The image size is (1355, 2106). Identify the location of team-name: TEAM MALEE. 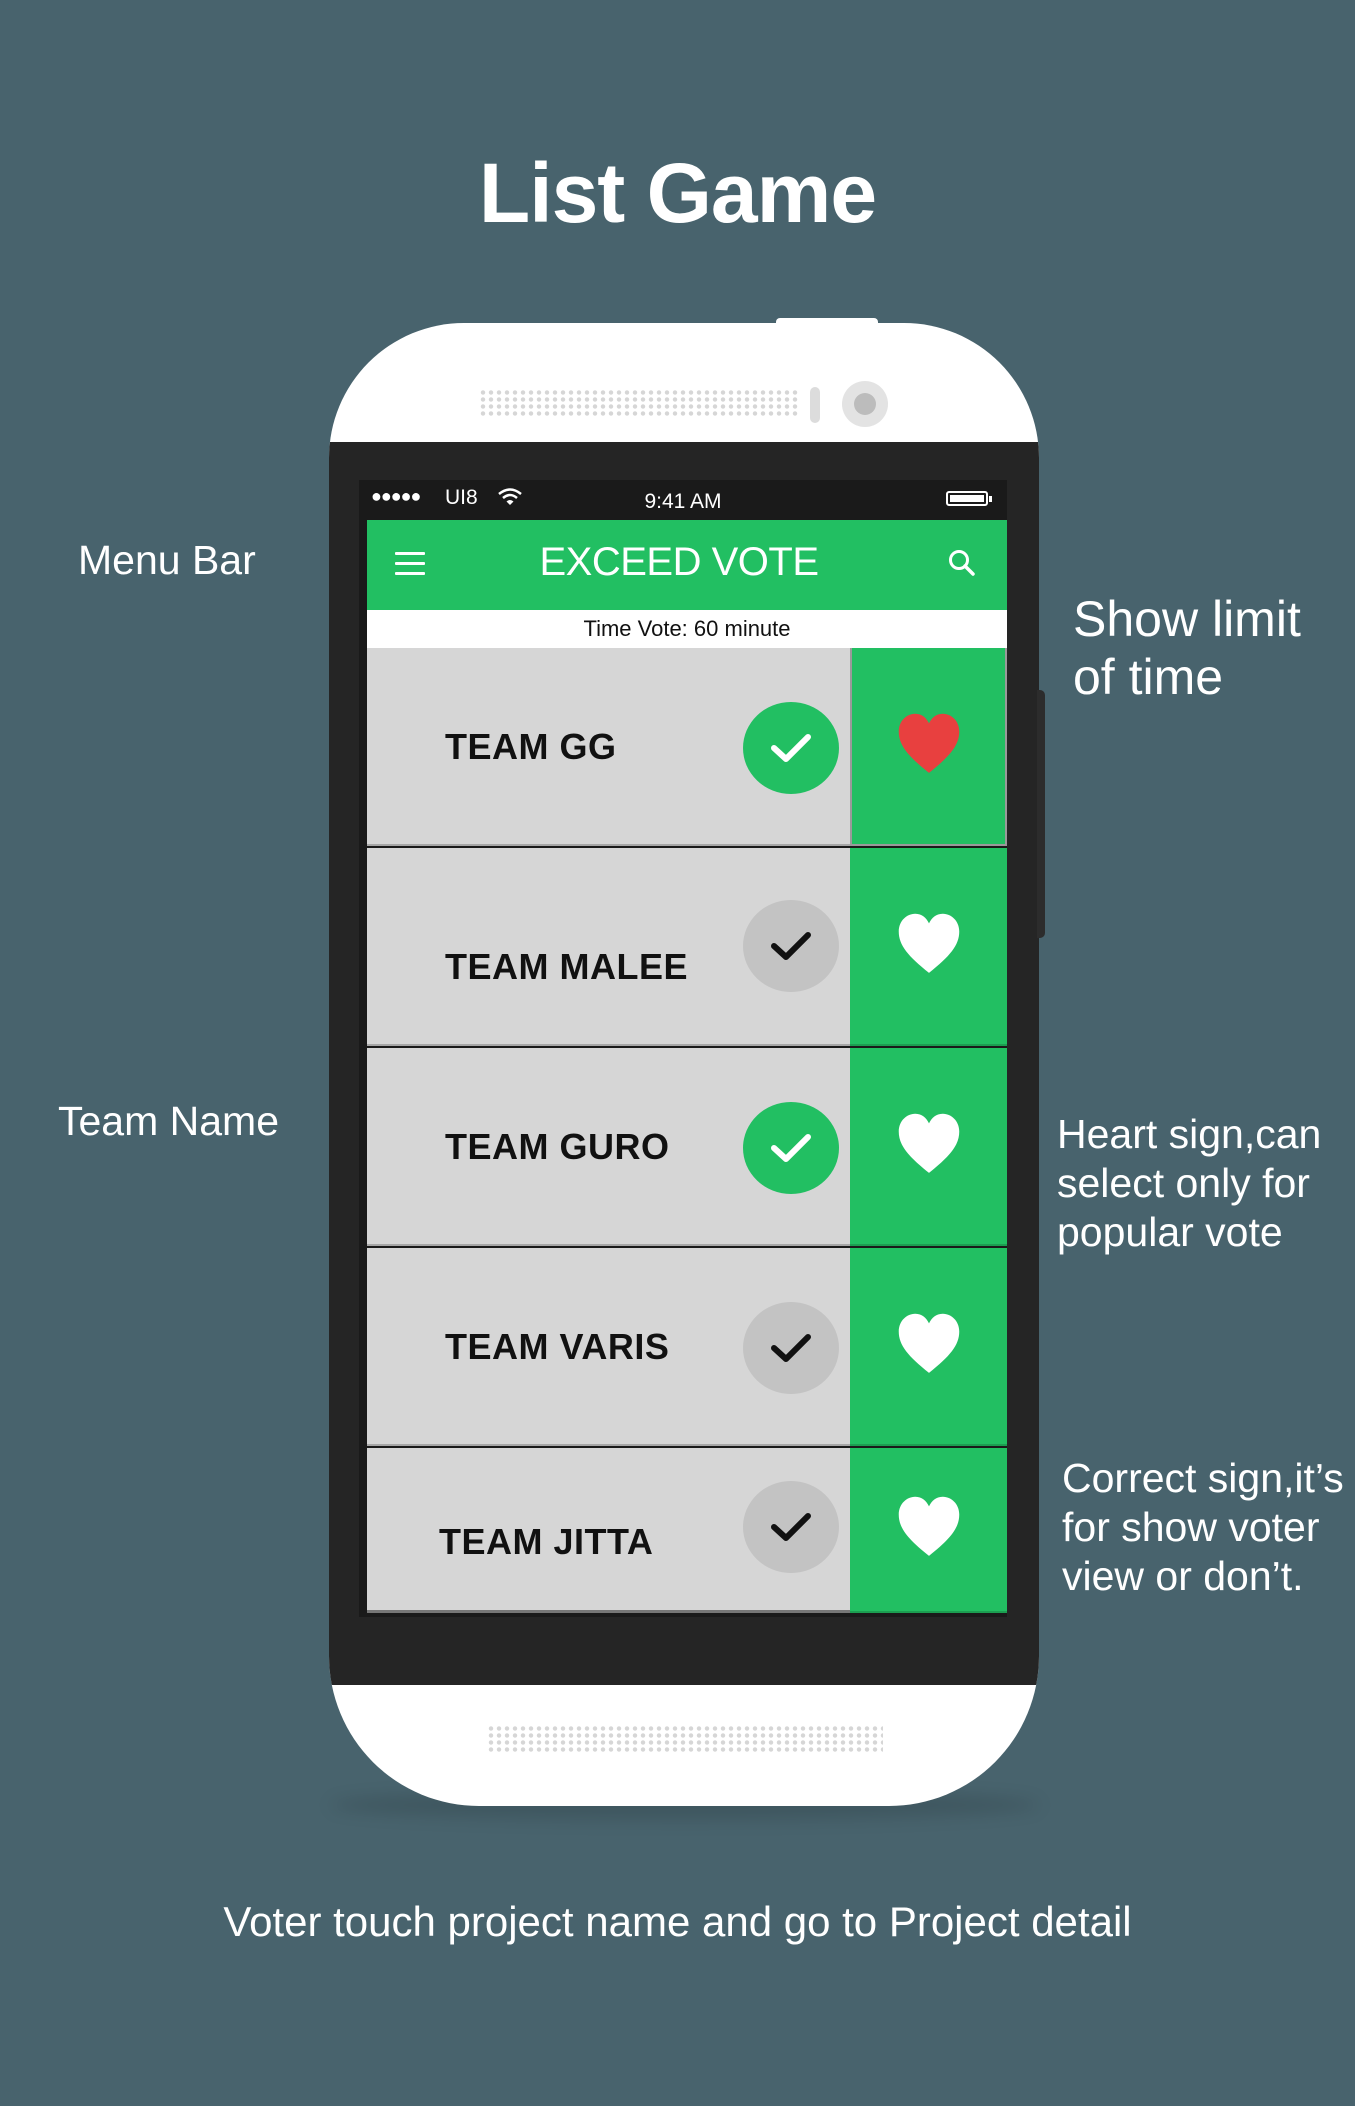
(566, 967).